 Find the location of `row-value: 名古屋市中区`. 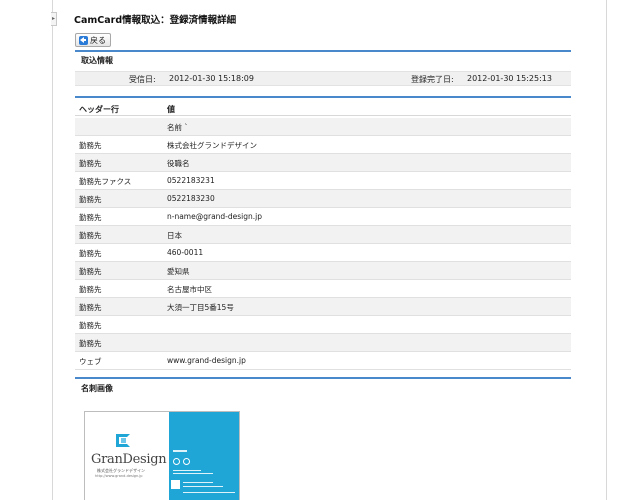

row-value: 名古屋市中区 is located at coordinates (189, 289).